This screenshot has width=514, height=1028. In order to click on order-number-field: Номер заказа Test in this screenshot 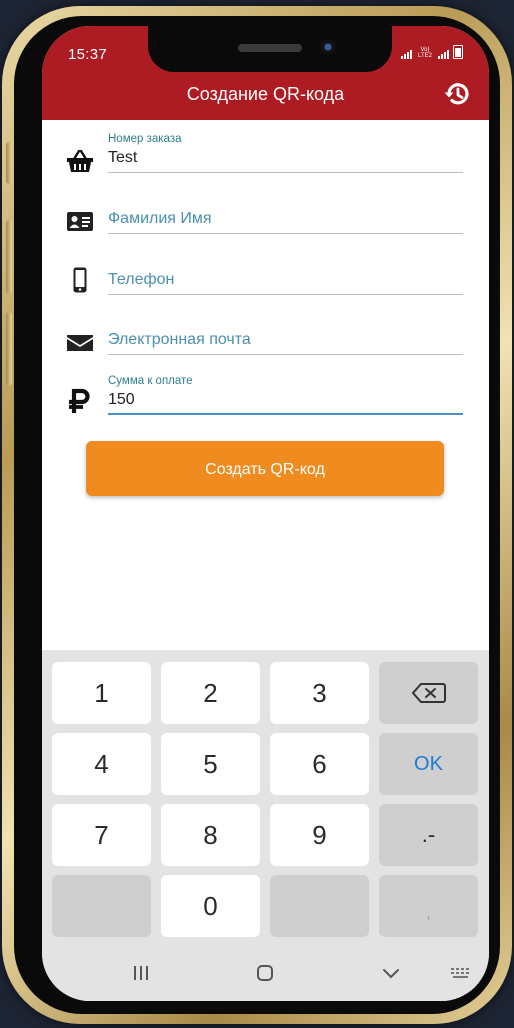, I will do `click(285, 153)`.